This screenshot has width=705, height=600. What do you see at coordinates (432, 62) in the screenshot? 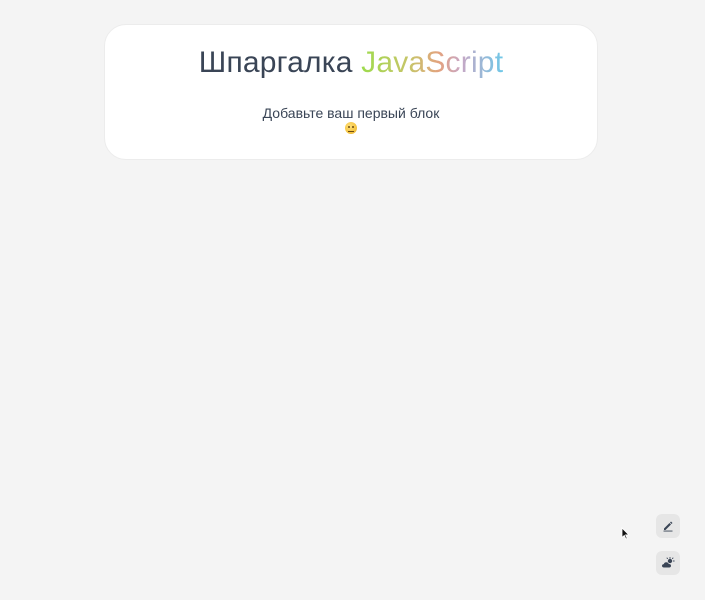
I see `title-accent: JavaScript` at bounding box center [432, 62].